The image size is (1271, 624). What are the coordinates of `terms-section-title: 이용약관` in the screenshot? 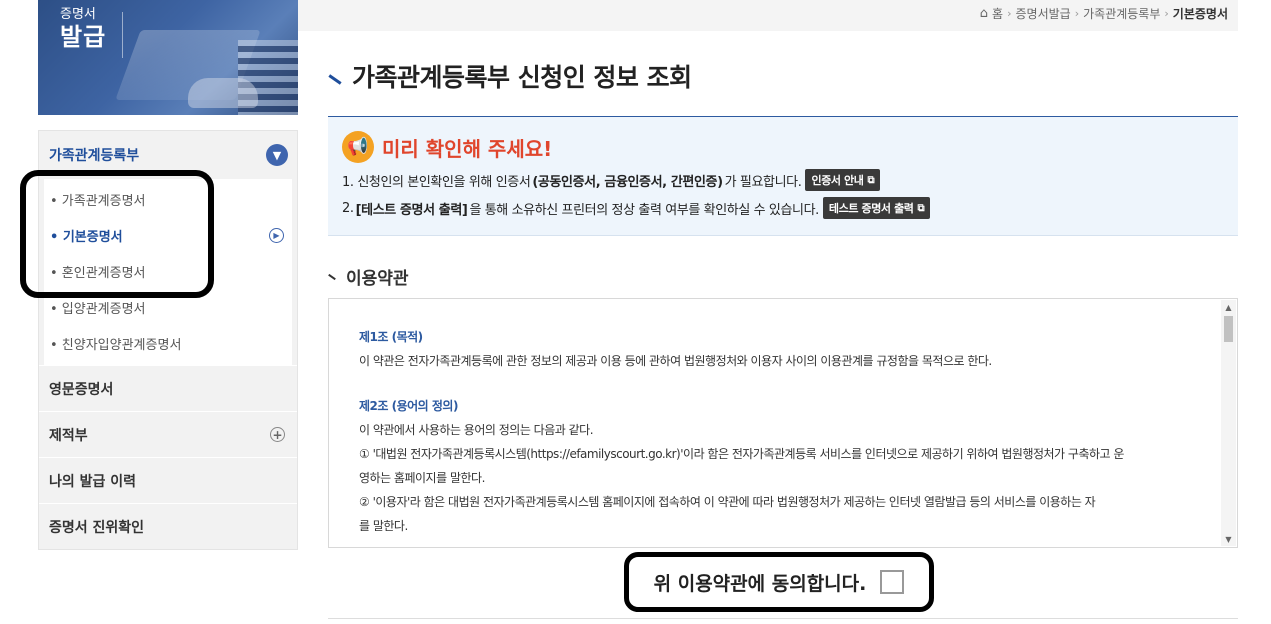 It's located at (368, 276).